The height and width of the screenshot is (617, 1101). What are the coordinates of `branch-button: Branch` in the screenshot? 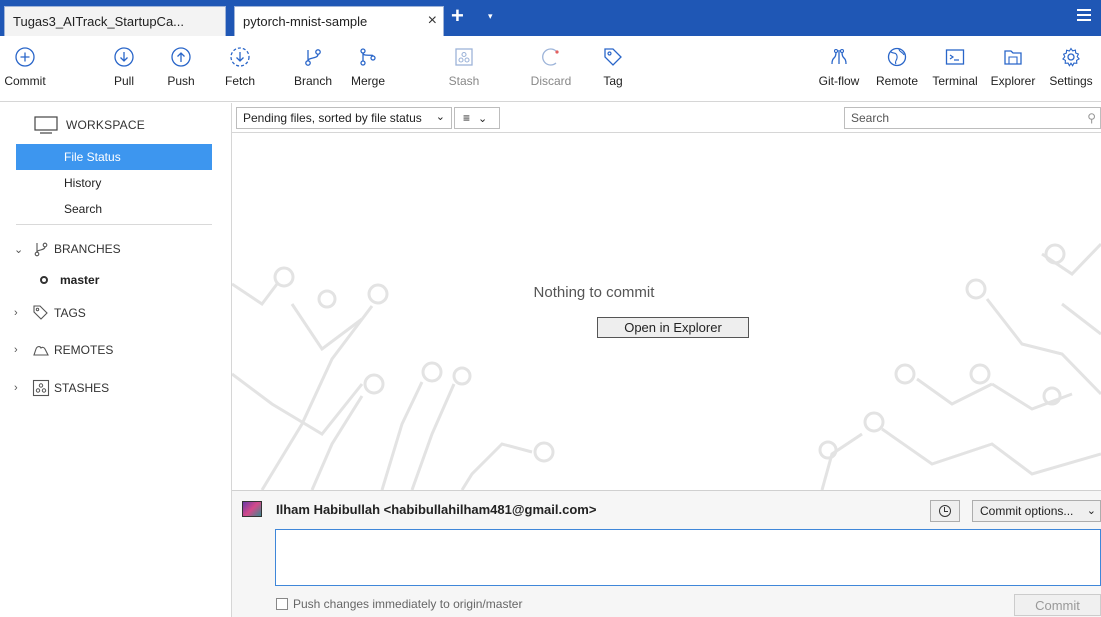 It's located at (313, 64).